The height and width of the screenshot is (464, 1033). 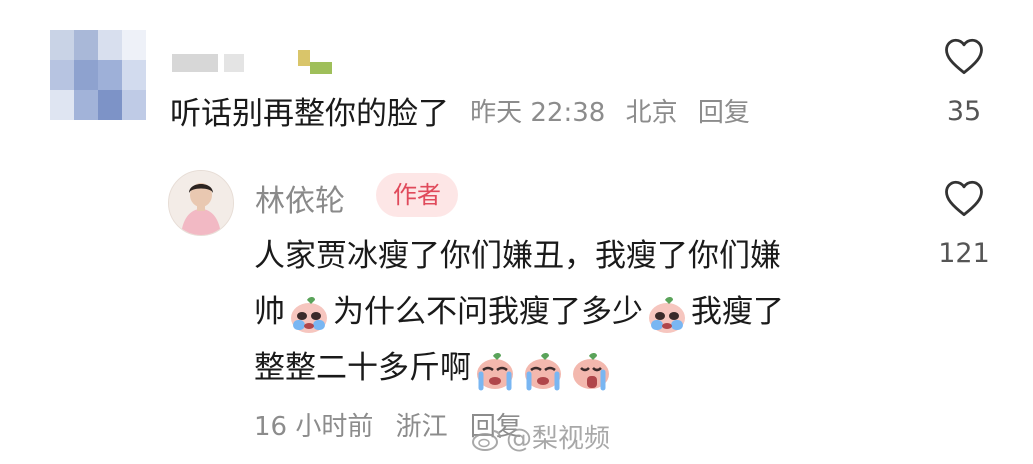 What do you see at coordinates (309, 114) in the screenshot?
I see `comment-text: 听话别再整你的脸了` at bounding box center [309, 114].